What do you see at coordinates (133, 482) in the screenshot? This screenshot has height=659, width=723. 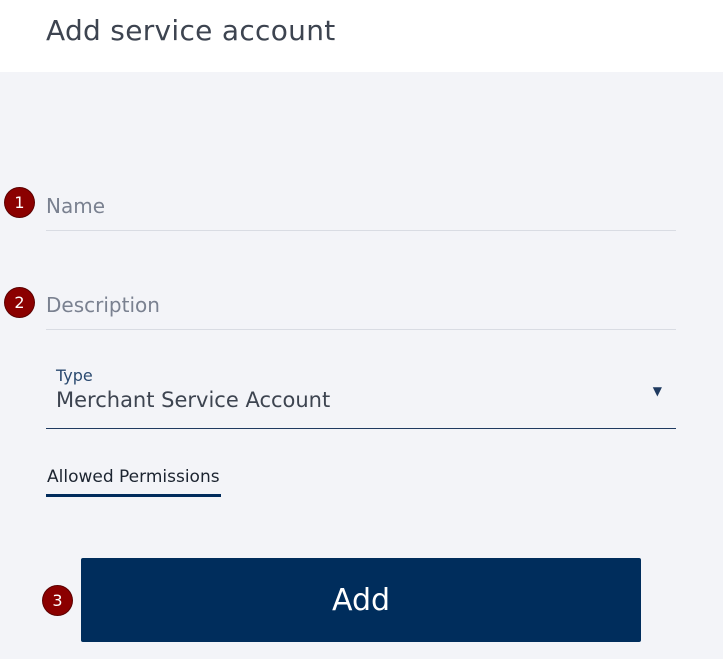 I see `tab-allowed-permissions: Allowed Permissions` at bounding box center [133, 482].